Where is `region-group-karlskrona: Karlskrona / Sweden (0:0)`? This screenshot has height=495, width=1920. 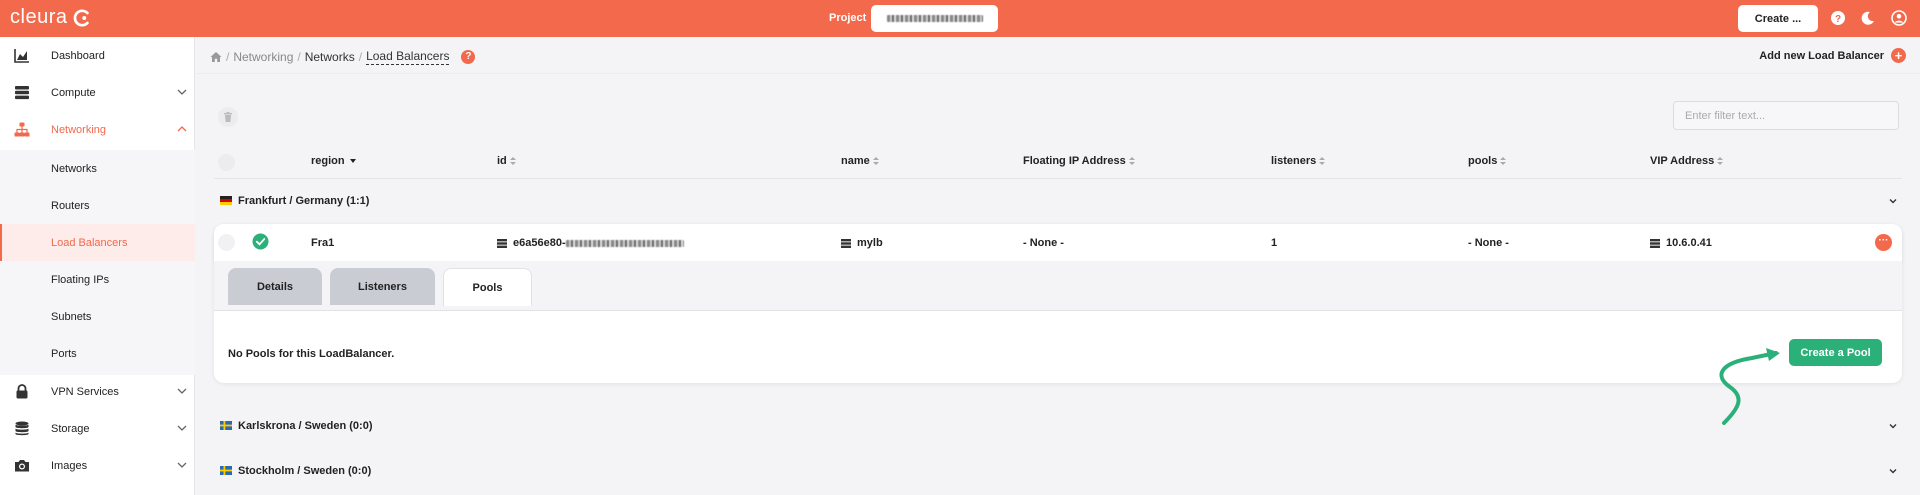 region-group-karlskrona: Karlskrona / Sweden (0:0) is located at coordinates (1058, 427).